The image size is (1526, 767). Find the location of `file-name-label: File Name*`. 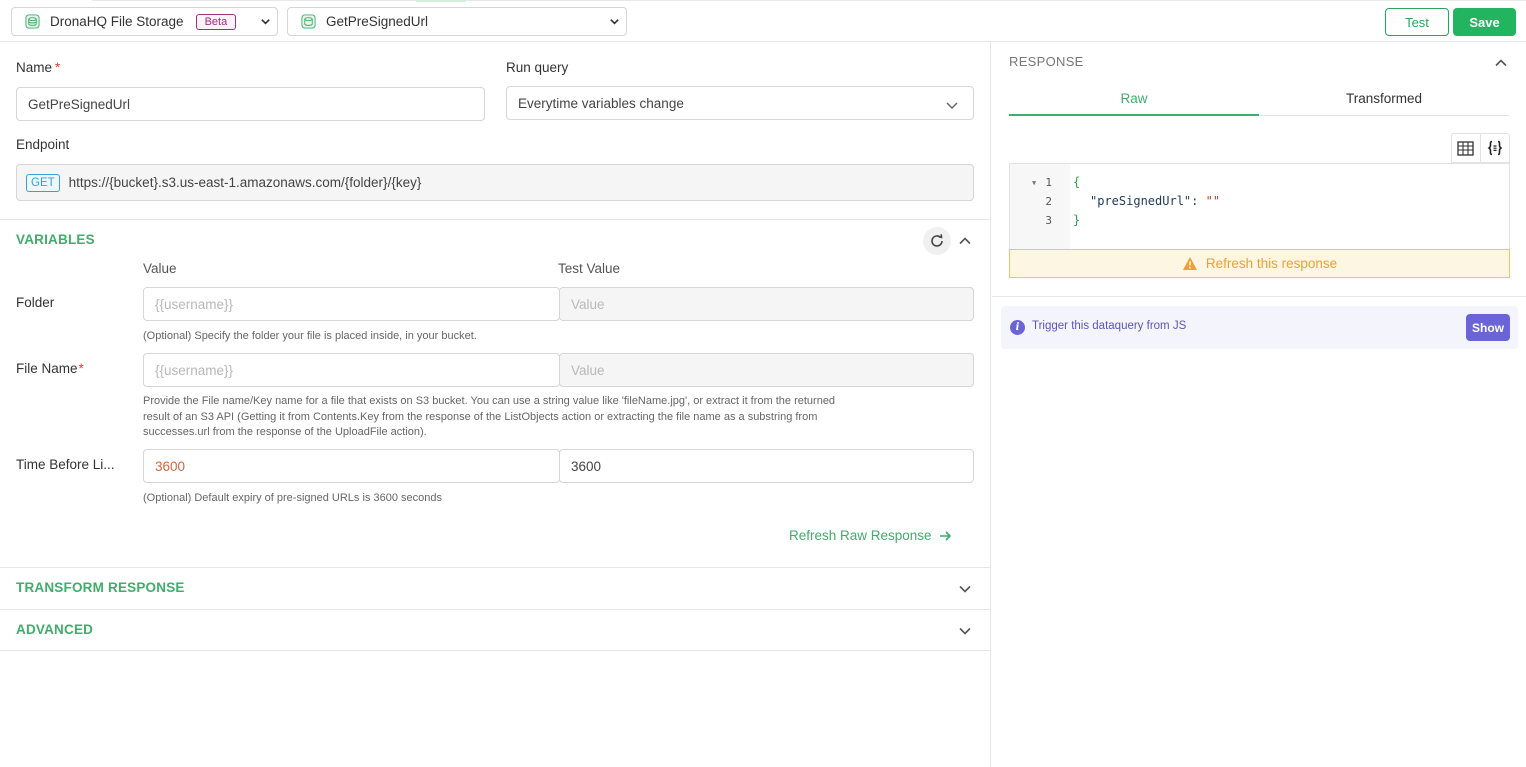

file-name-label: File Name* is located at coordinates (50, 368).